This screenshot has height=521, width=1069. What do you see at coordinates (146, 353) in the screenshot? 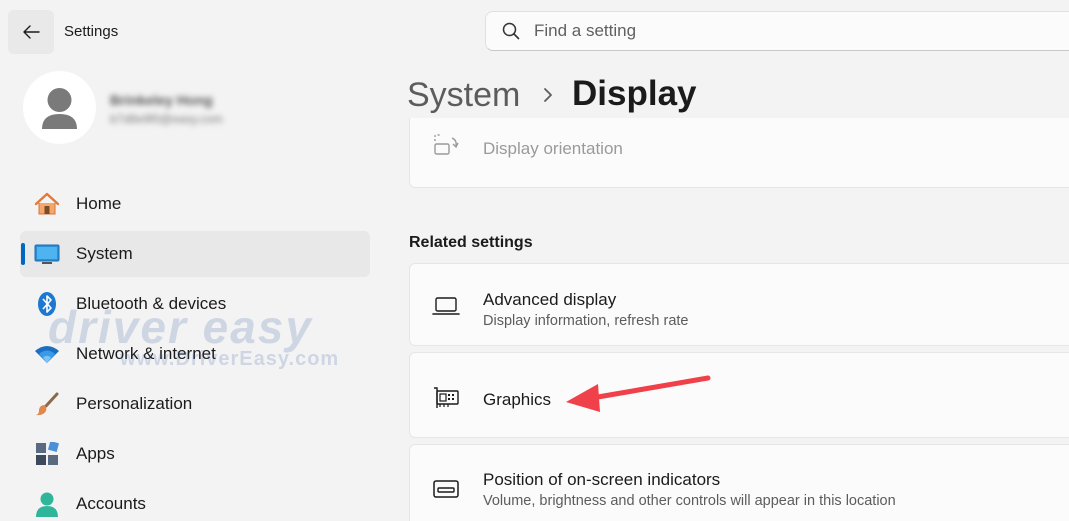
I see `sidebar-item-label: Network & internet` at bounding box center [146, 353].